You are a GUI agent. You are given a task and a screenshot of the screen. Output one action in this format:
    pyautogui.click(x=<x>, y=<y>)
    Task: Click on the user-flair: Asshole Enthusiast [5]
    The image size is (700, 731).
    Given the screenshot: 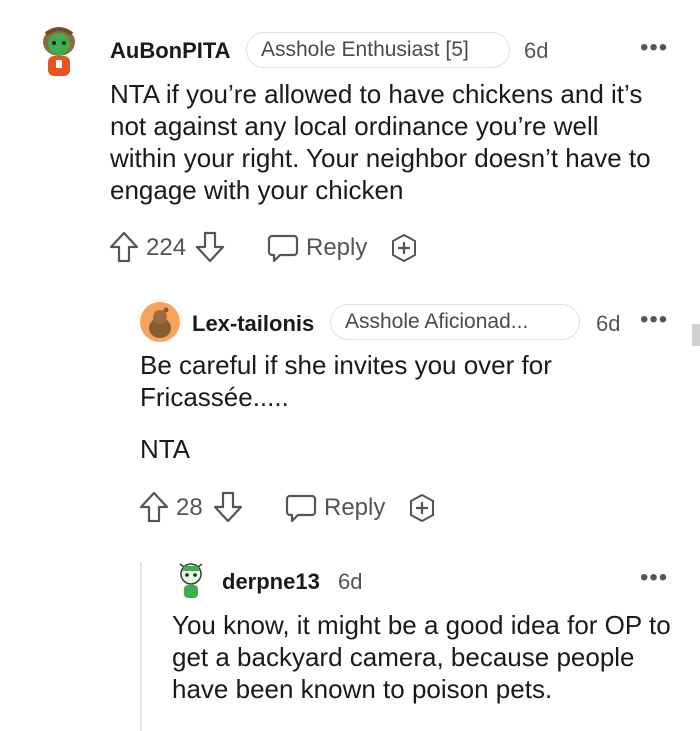 What is the action you would take?
    pyautogui.click(x=378, y=50)
    